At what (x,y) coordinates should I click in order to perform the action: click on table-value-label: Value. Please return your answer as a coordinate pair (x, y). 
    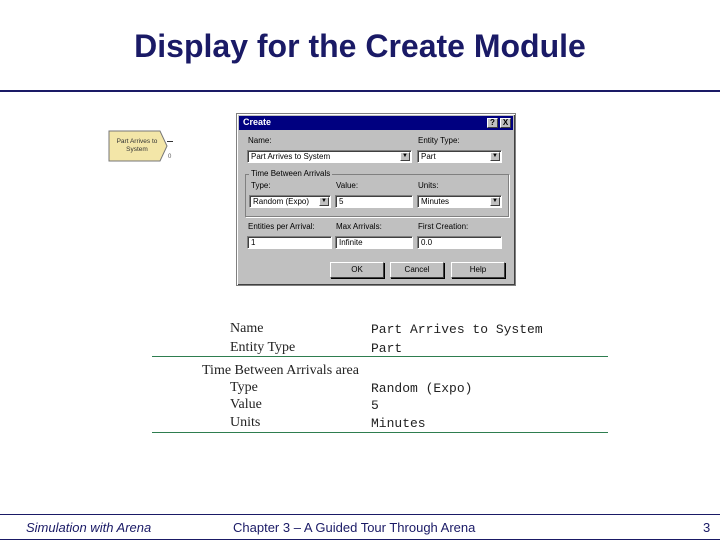
    Looking at the image, I should click on (246, 404).